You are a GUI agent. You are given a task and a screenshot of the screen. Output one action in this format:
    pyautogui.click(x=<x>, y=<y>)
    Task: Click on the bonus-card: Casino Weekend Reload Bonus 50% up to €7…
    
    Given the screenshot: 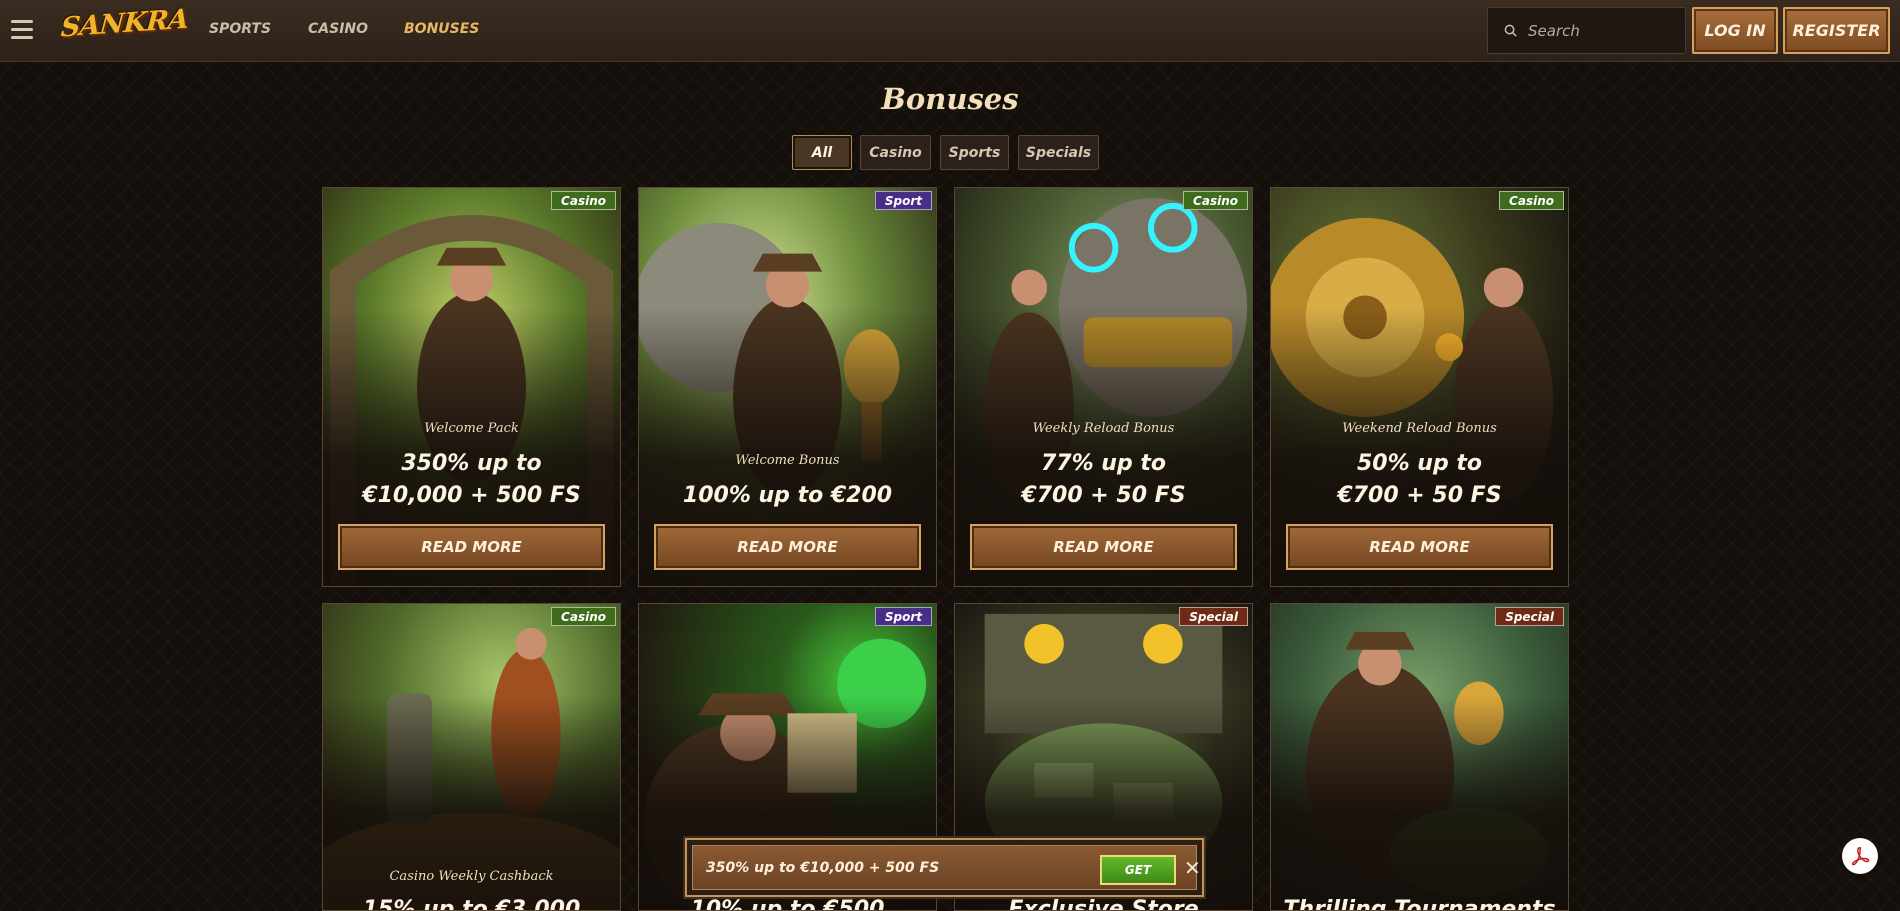 What is the action you would take?
    pyautogui.click(x=1419, y=387)
    